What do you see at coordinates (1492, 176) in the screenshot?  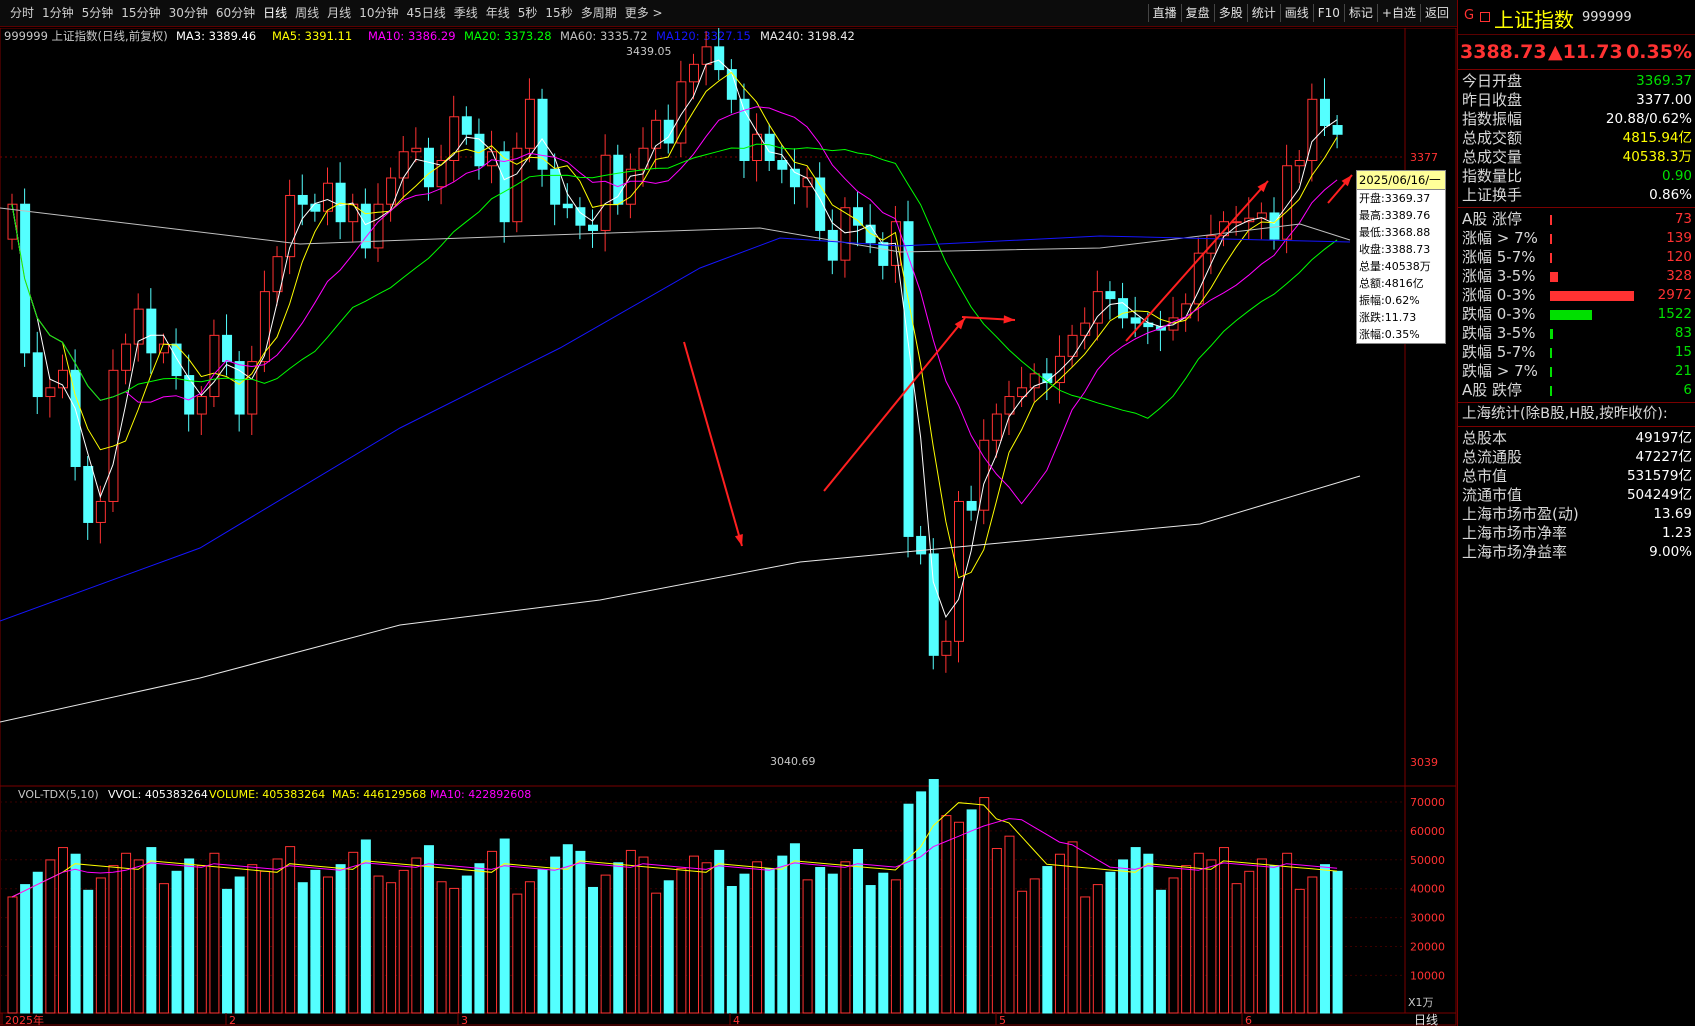 I see `stat-label: 指数量比` at bounding box center [1492, 176].